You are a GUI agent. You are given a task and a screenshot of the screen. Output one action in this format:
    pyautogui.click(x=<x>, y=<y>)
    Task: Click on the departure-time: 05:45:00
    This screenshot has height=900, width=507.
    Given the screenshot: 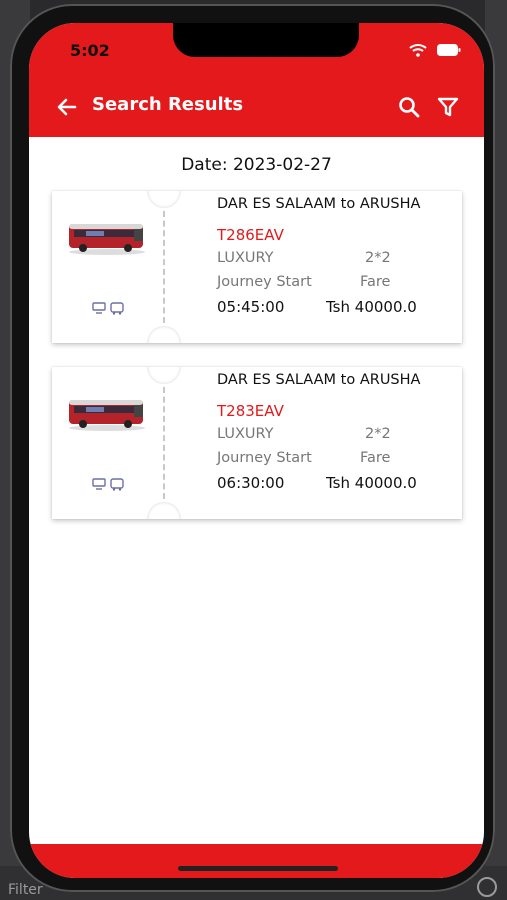 What is the action you would take?
    pyautogui.click(x=251, y=307)
    